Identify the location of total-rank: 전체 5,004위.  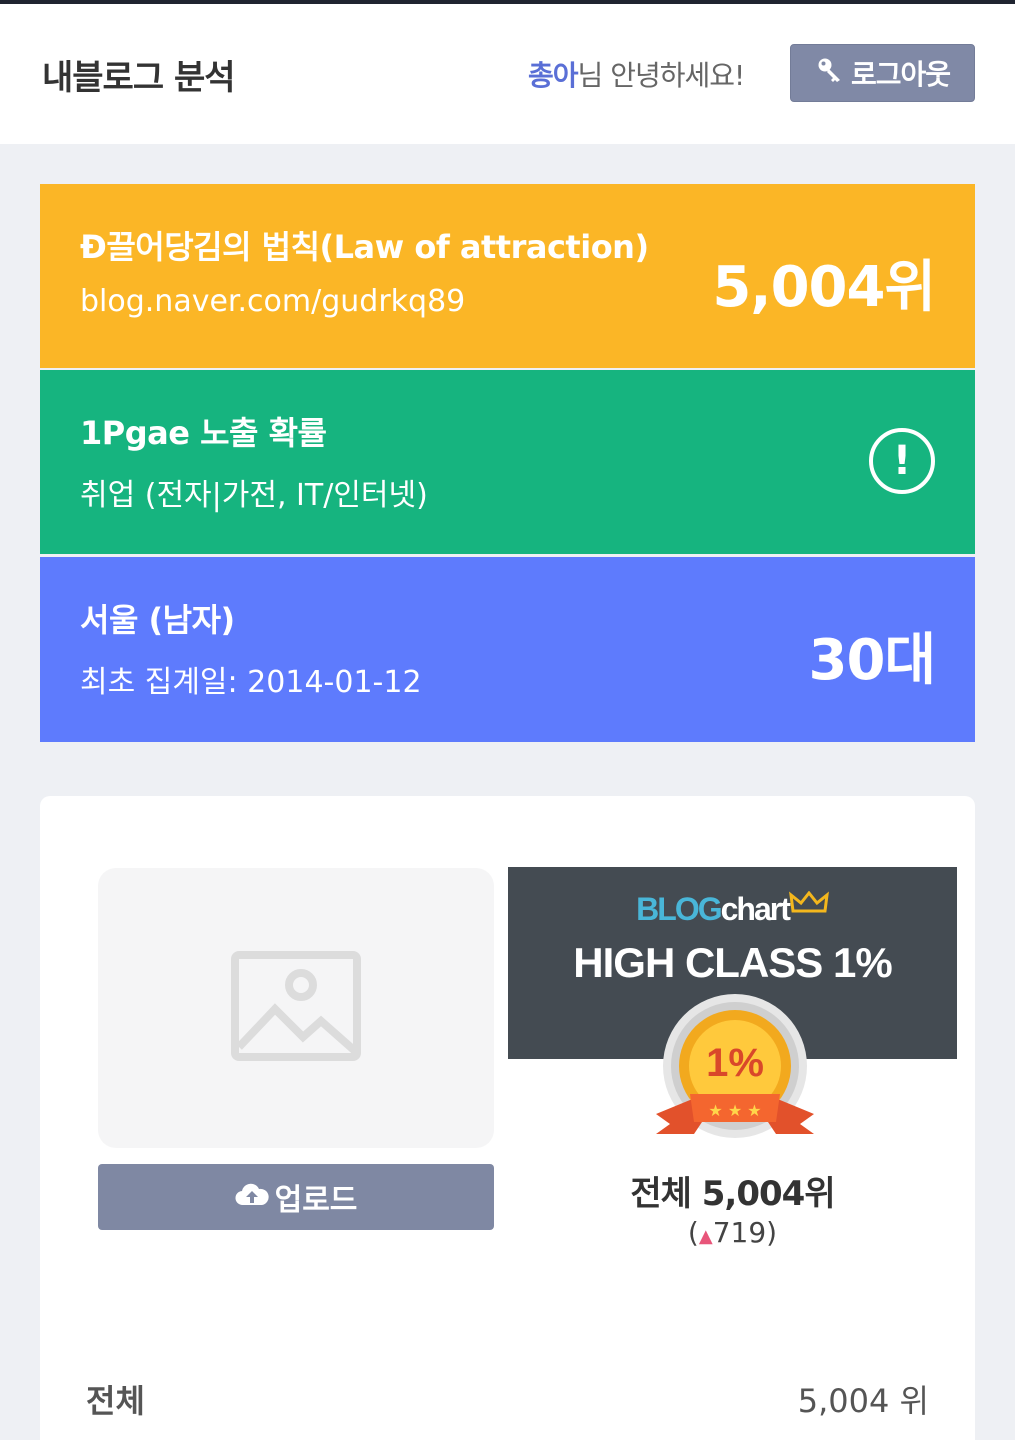
(732, 1194).